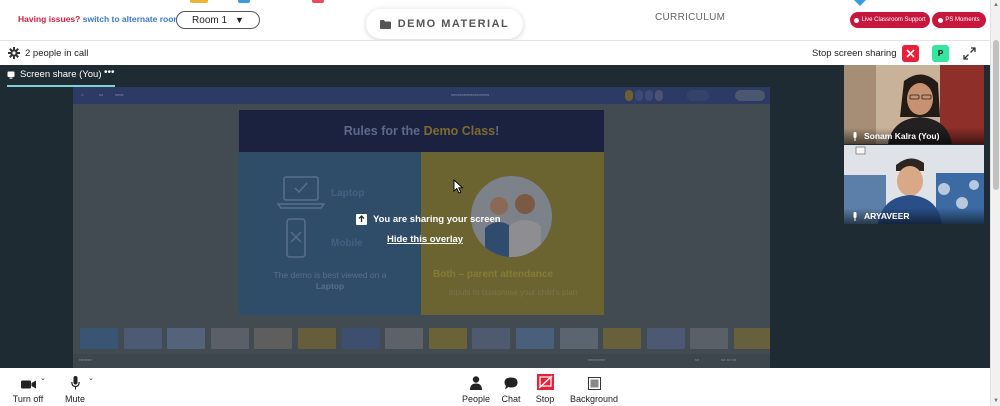 This screenshot has height=406, width=1000. I want to click on chat-bubble-icon, so click(511, 379).